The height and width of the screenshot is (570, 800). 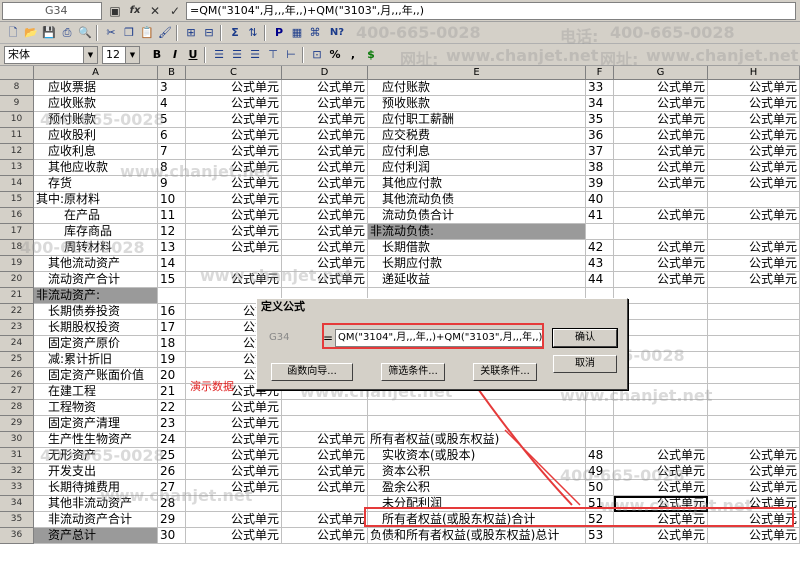 What do you see at coordinates (96, 504) in the screenshot?
I see `cell-a: 其他非流动资产` at bounding box center [96, 504].